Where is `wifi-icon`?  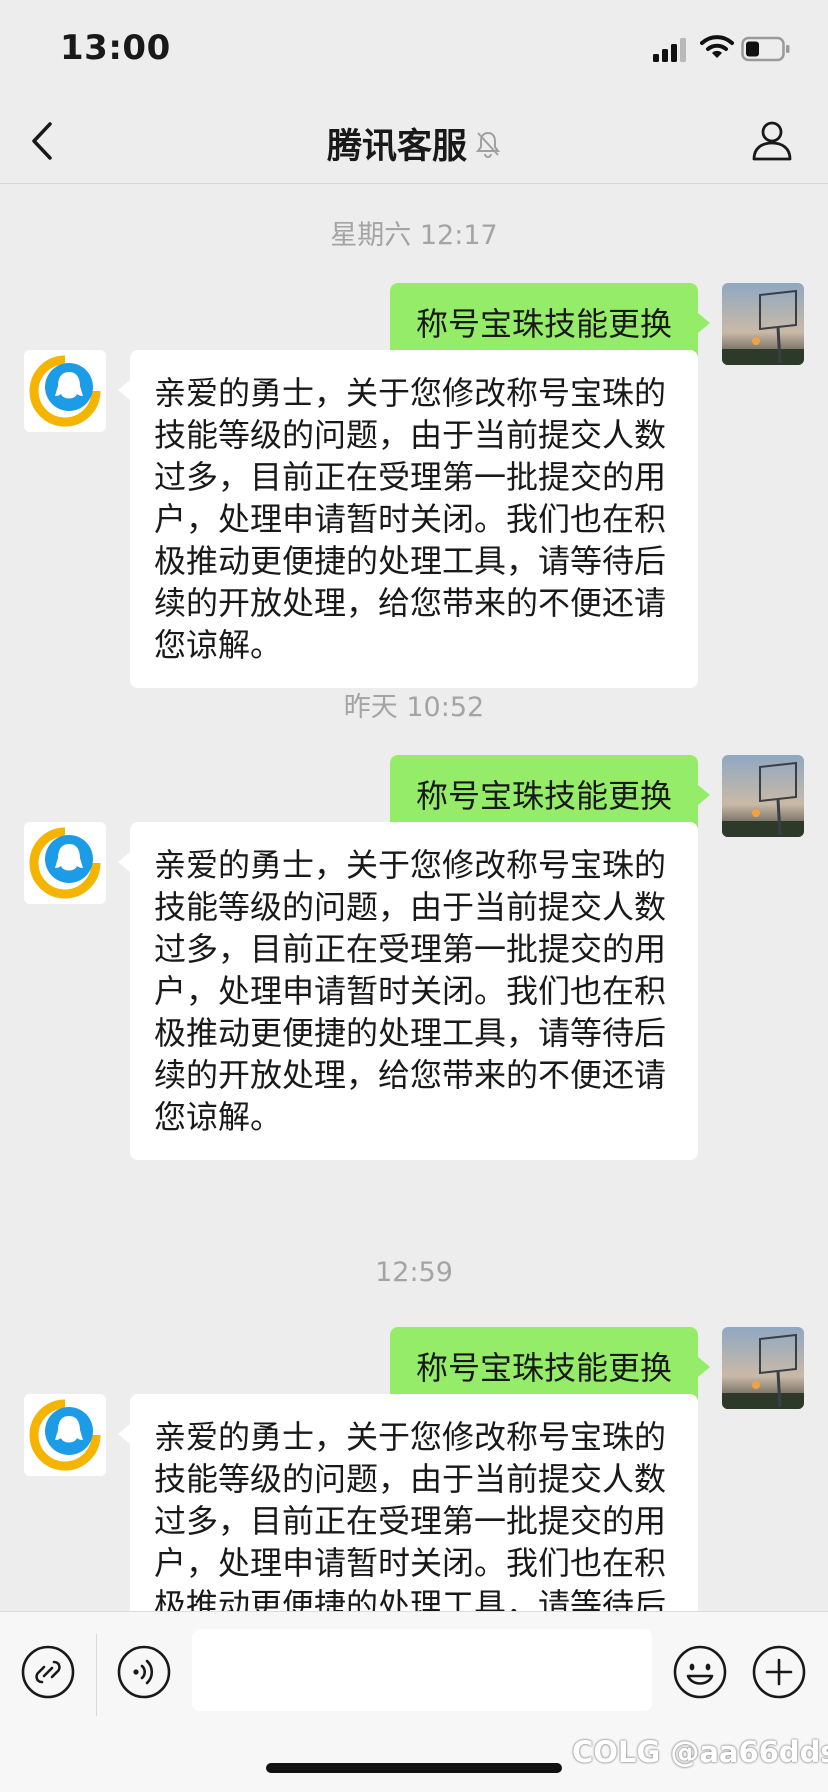
wifi-icon is located at coordinates (717, 46).